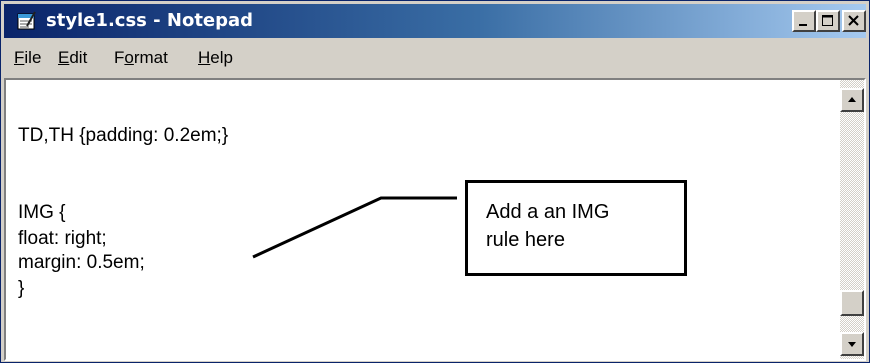  I want to click on maximize-icon, so click(827, 20).